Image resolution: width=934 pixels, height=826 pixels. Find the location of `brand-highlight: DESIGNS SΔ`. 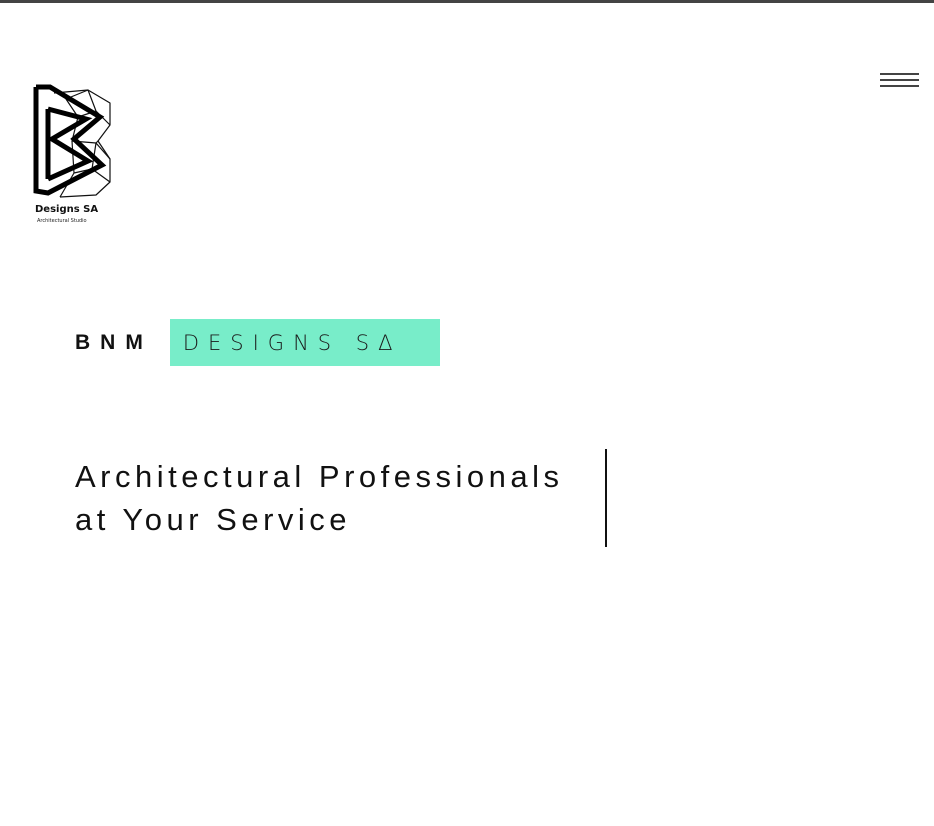

brand-highlight: DESIGNS SΔ is located at coordinates (304, 342).